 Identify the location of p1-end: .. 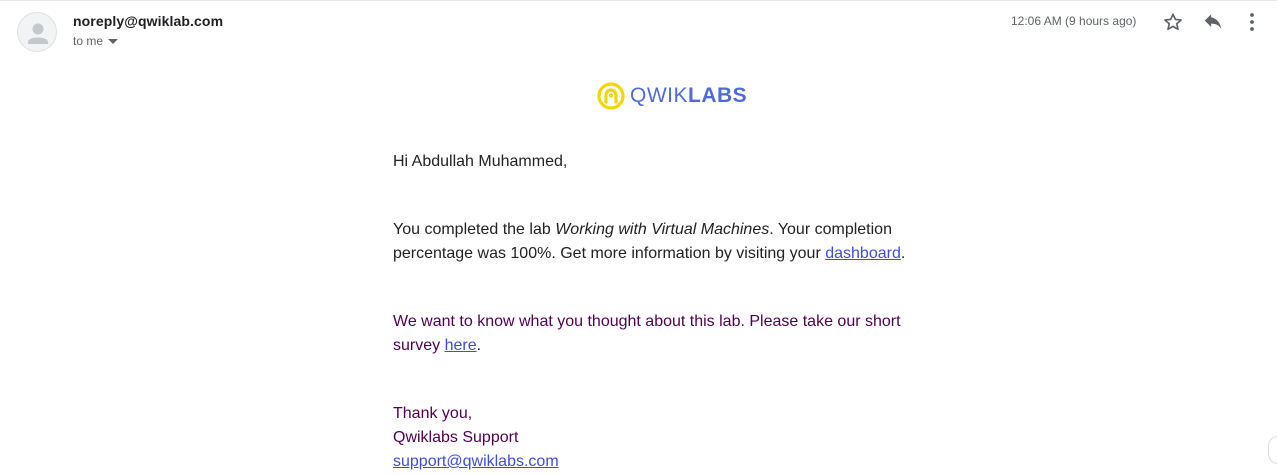
(903, 253).